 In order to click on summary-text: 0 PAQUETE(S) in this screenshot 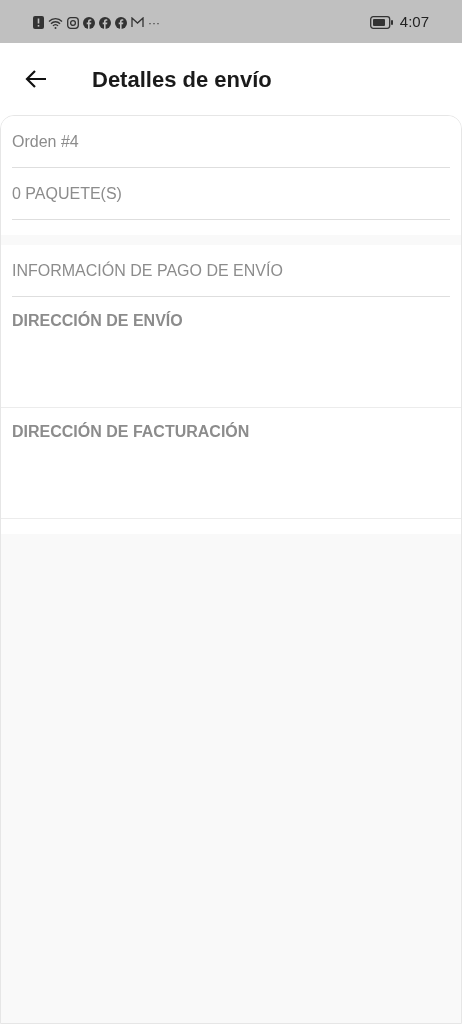, I will do `click(67, 193)`.